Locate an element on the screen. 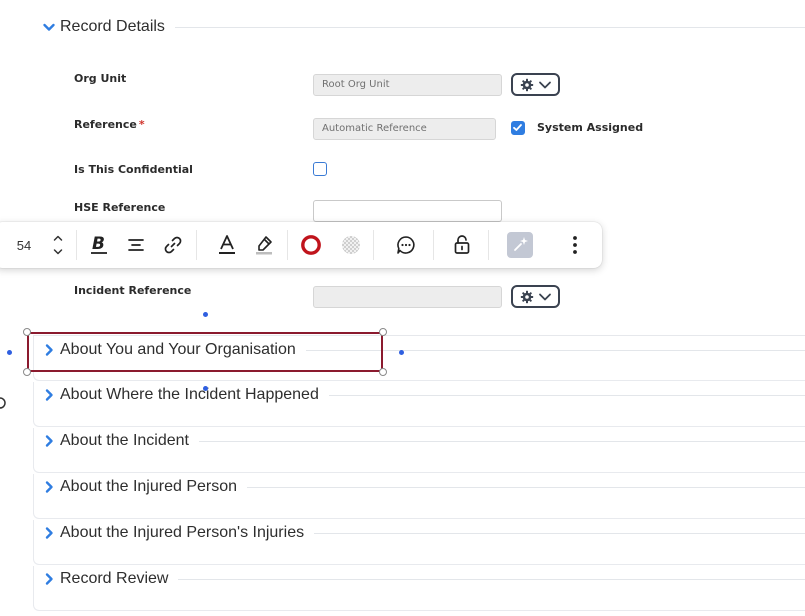 This screenshot has height=616, width=805. hse-reference-label: HSE Reference is located at coordinates (120, 207).